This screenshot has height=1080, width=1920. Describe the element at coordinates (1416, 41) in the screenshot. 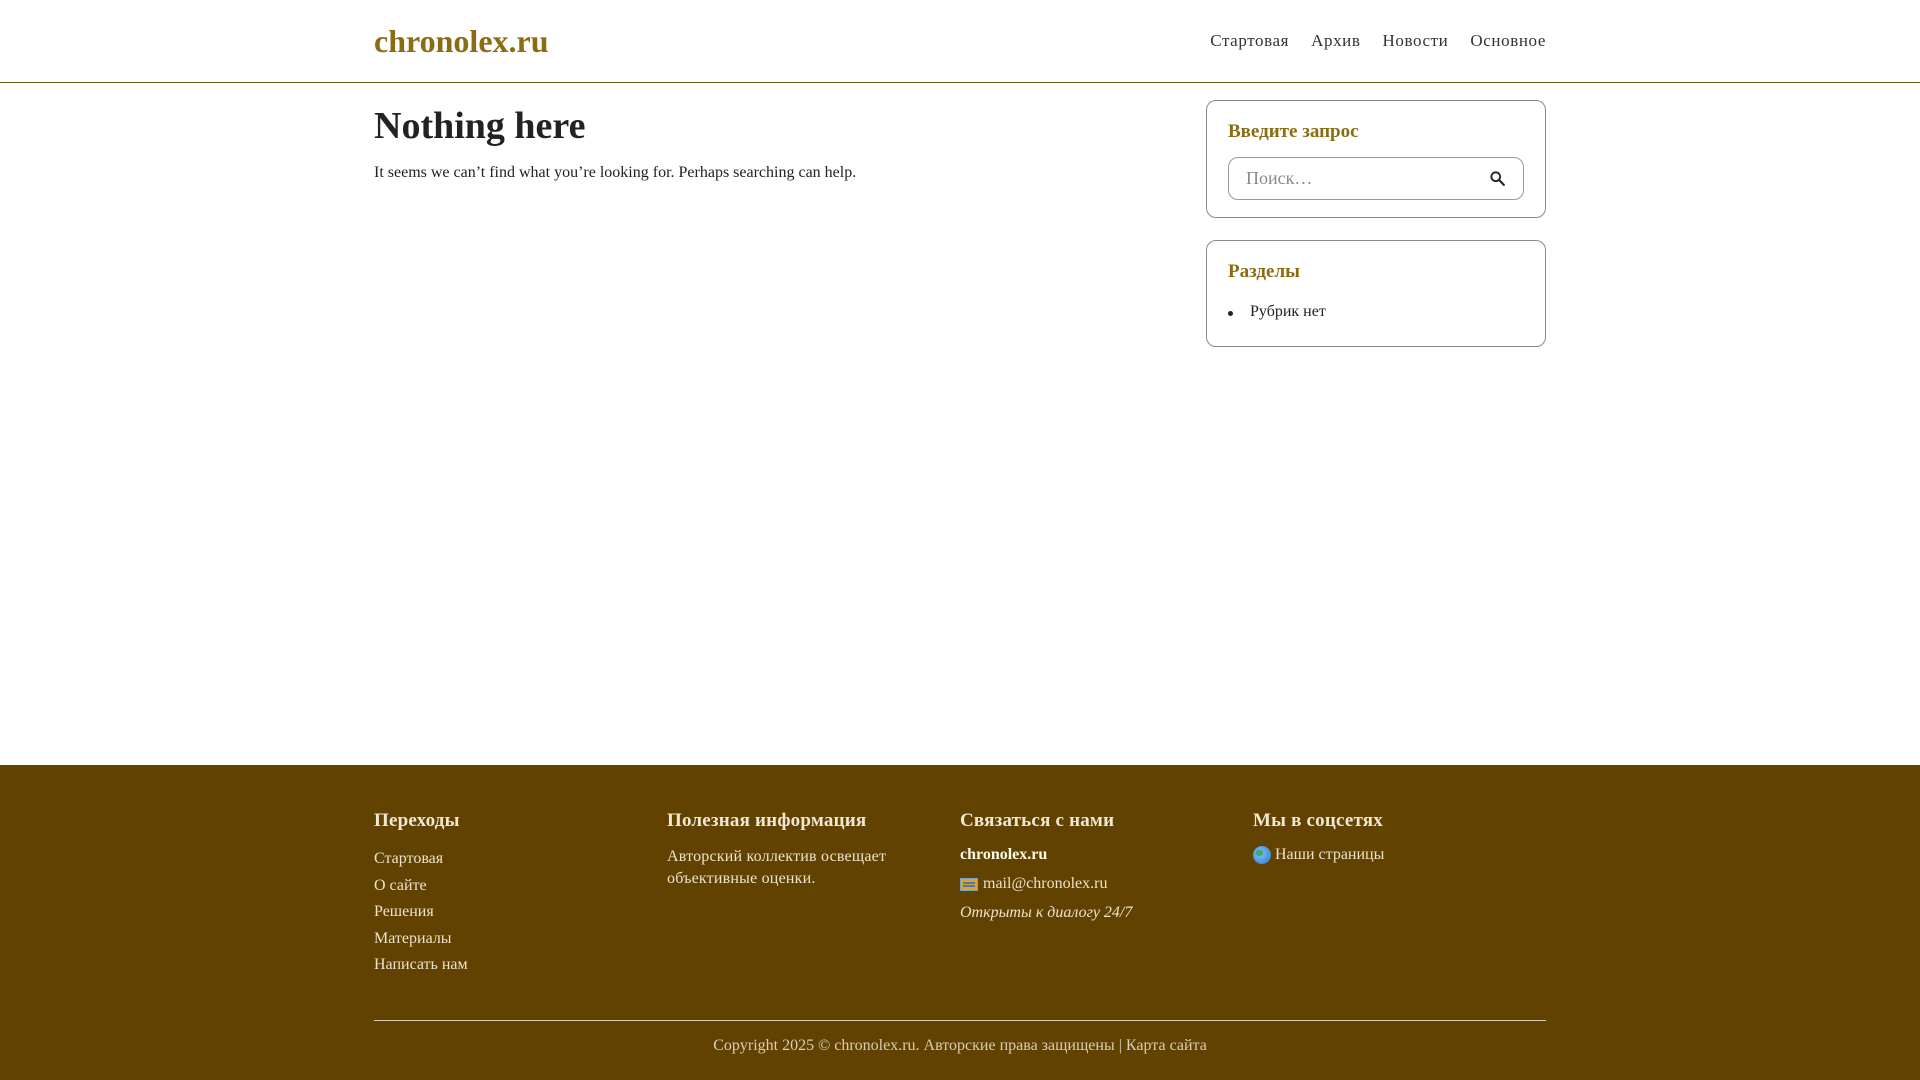

I see `nav-item-news: Новости` at that location.